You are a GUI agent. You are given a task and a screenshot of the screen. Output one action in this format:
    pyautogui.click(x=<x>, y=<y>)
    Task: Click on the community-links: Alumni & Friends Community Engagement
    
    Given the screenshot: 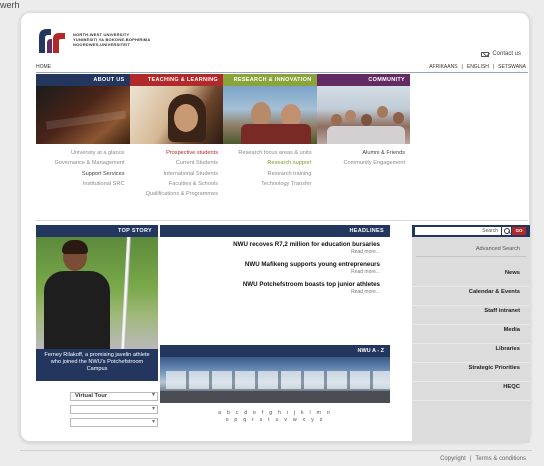 What is the action you would take?
    pyautogui.click(x=364, y=184)
    